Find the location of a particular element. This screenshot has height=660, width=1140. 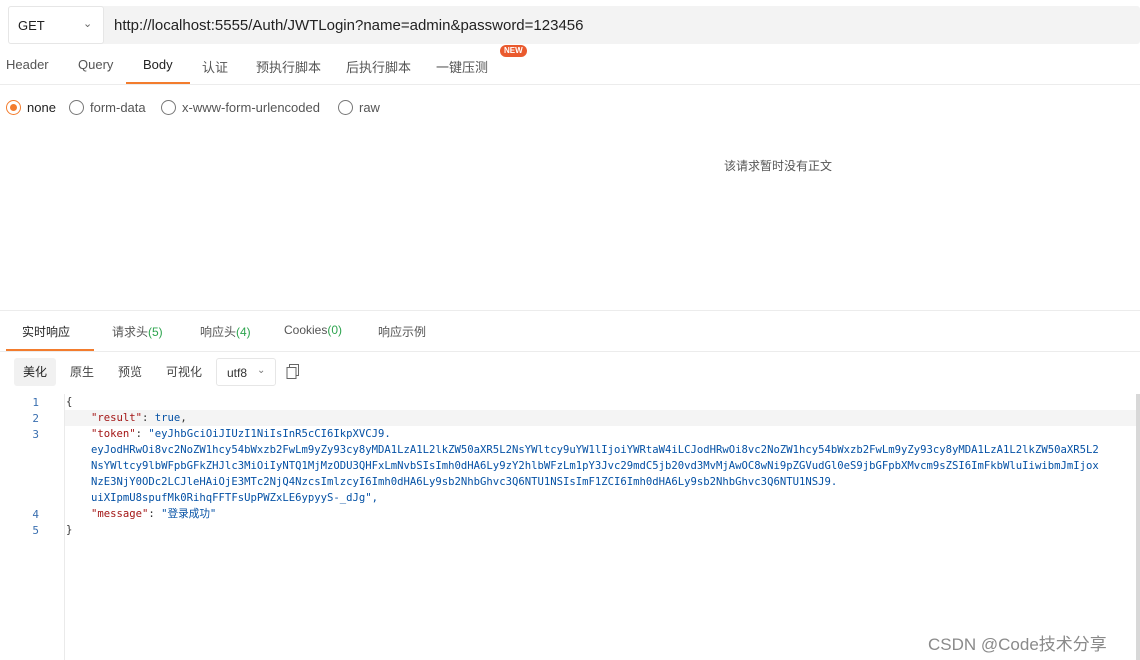

tab-count: (5) is located at coordinates (155, 332).